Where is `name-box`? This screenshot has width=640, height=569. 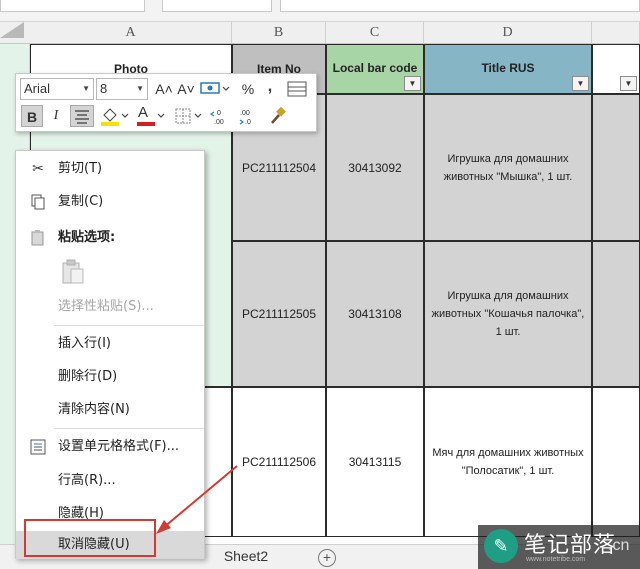 name-box is located at coordinates (72, 6).